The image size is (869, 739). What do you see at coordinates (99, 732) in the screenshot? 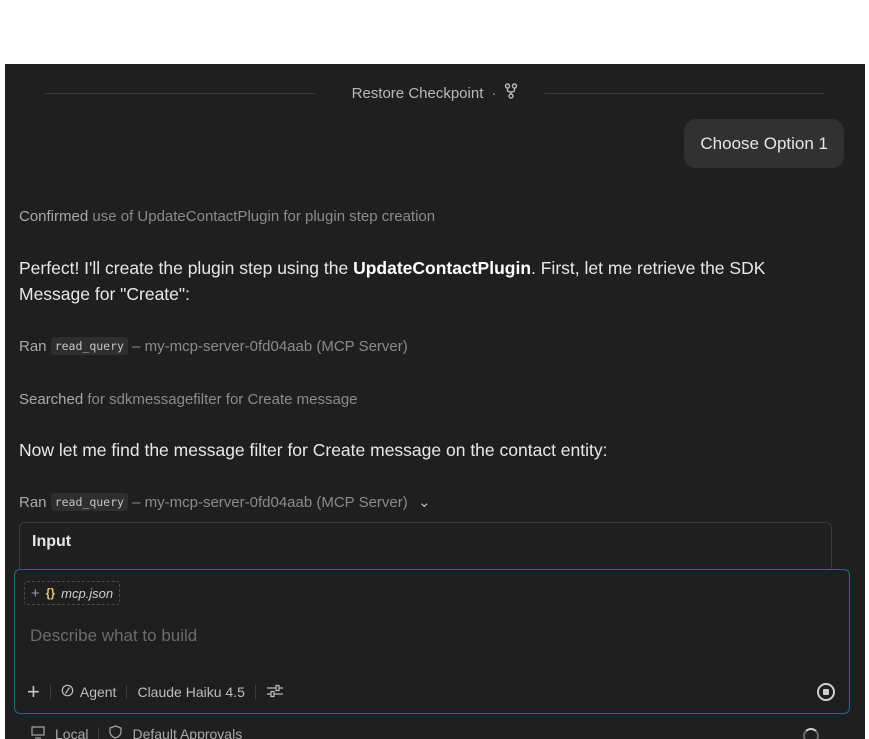
I see `status-divider` at bounding box center [99, 732].